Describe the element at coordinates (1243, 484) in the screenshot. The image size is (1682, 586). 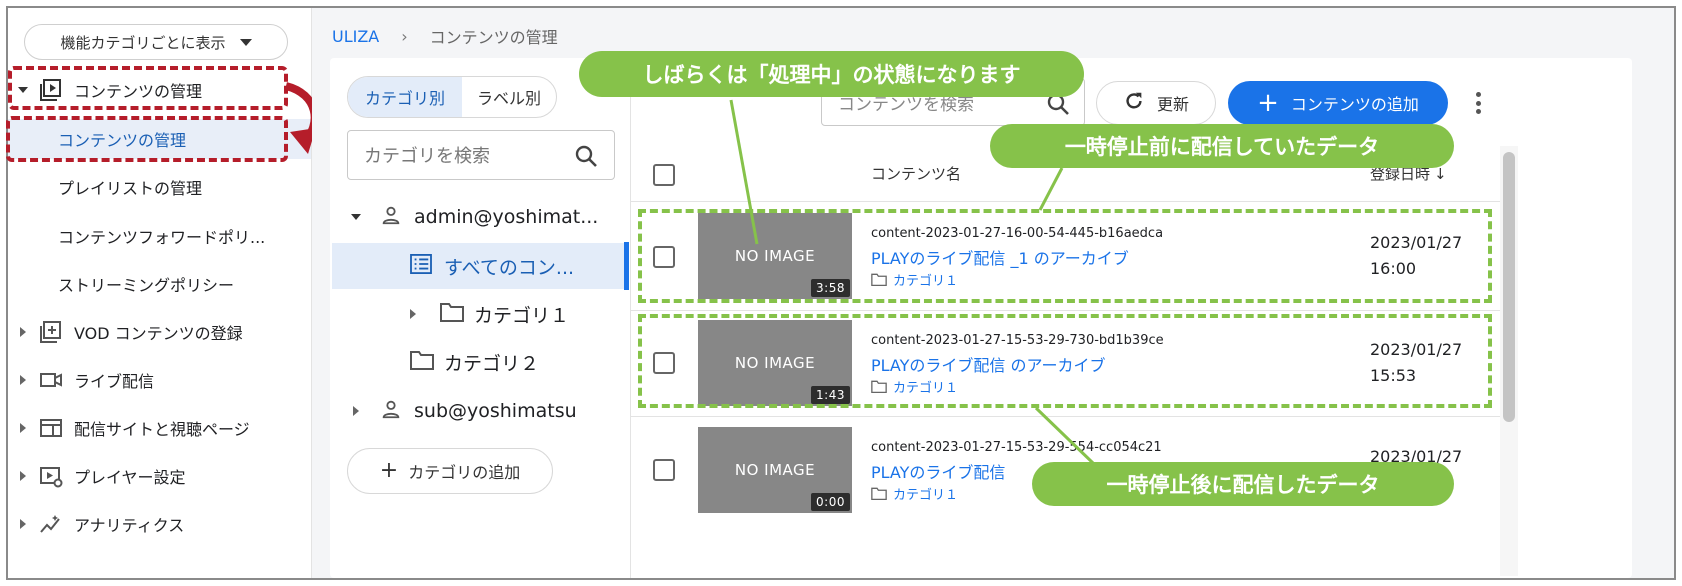
I see `callout-after-pause: 一時停止後に配信したデータ` at that location.